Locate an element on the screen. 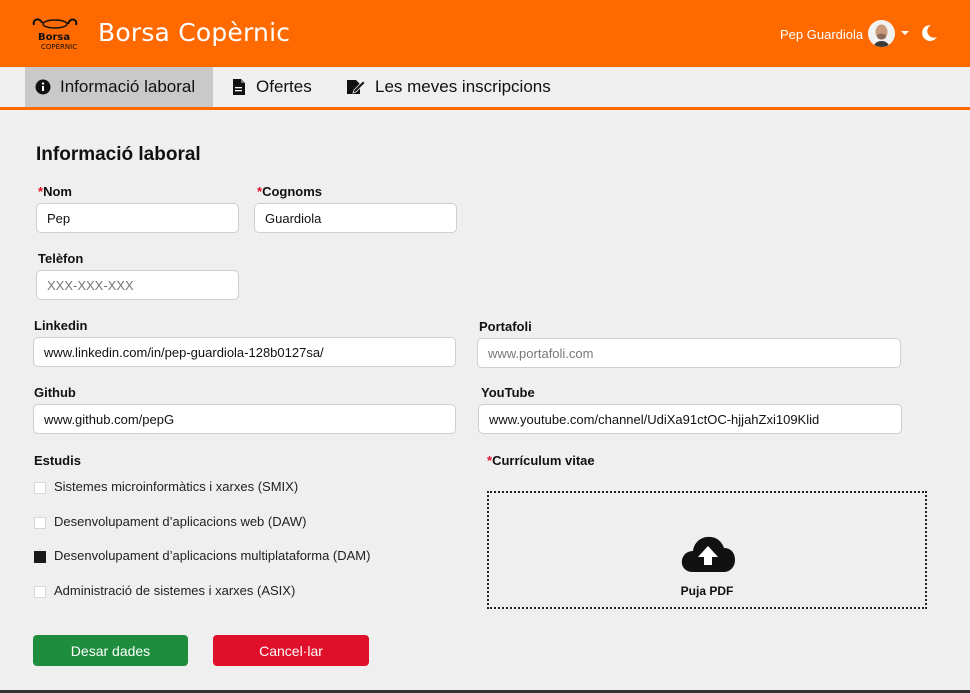 This screenshot has width=970, height=693. youtube-field is located at coordinates (690, 419).